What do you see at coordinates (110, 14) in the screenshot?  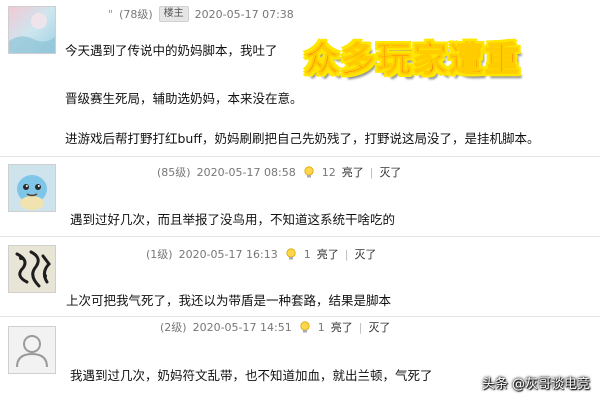 I see `username: "` at bounding box center [110, 14].